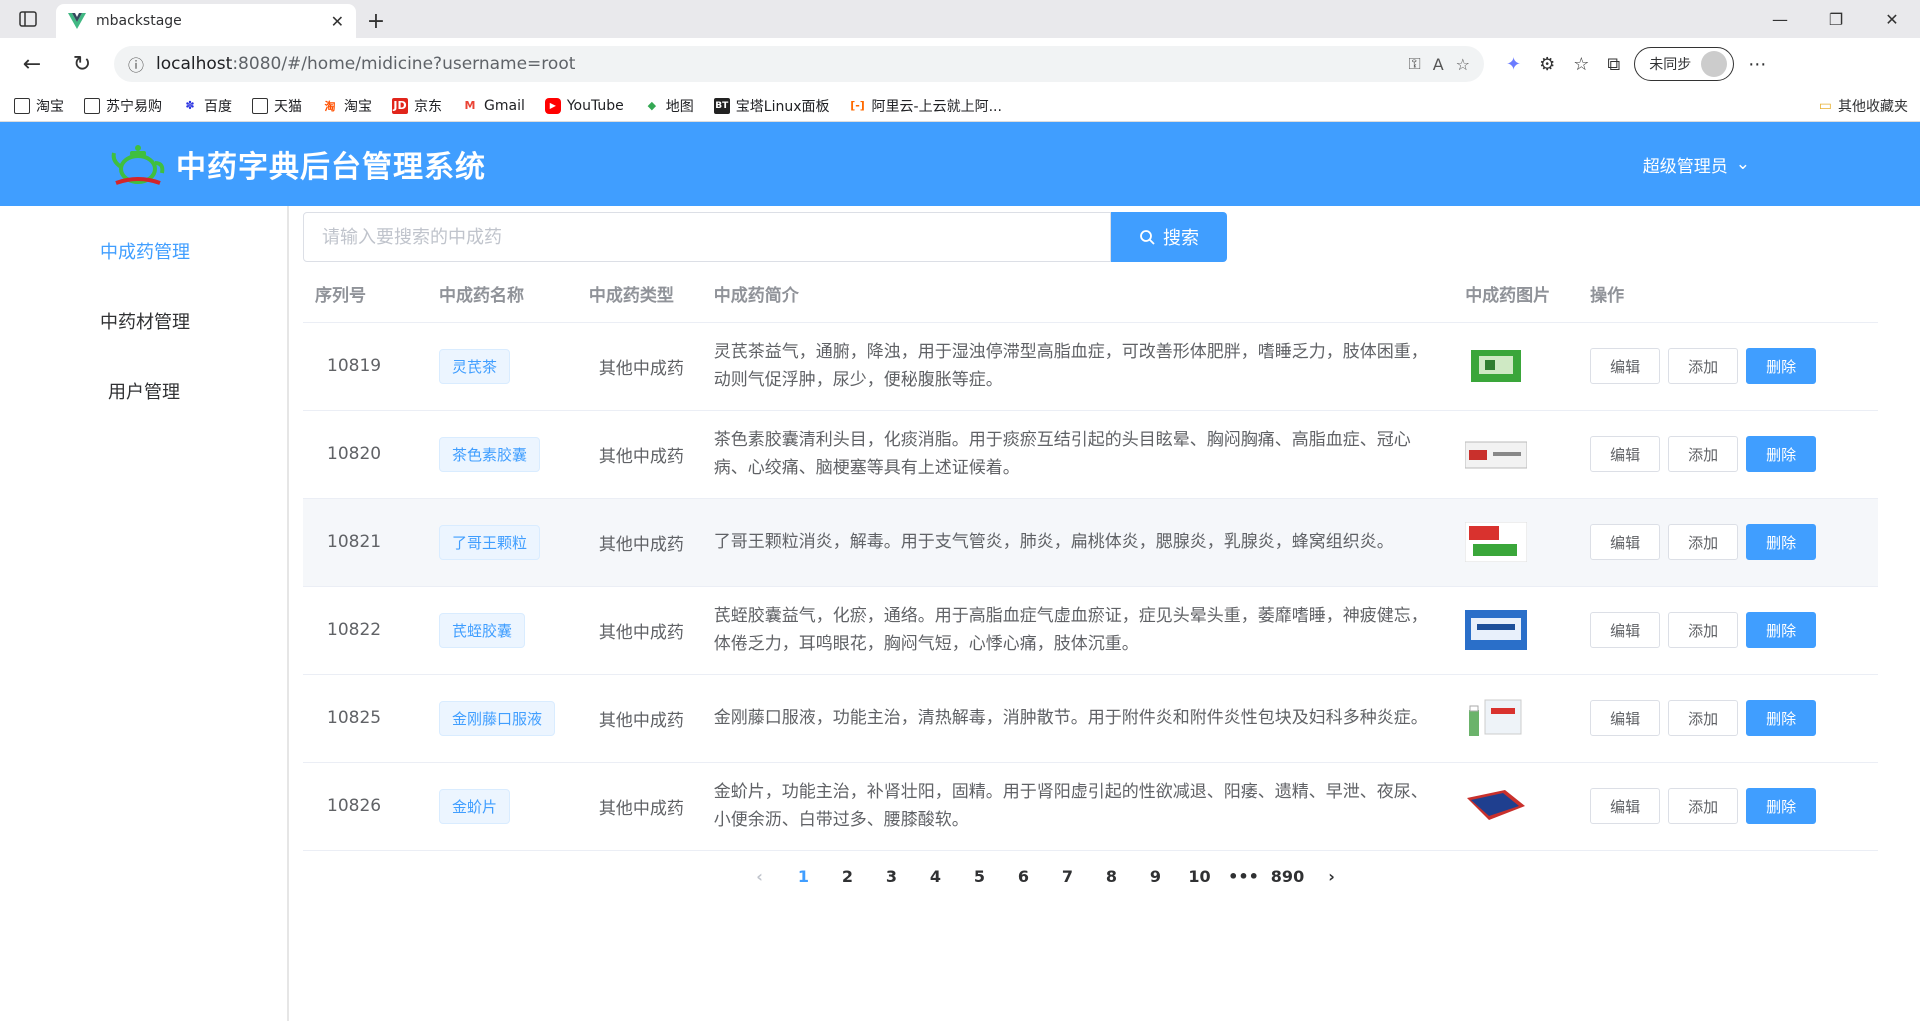 This screenshot has width=1920, height=1025. What do you see at coordinates (1288, 877) in the screenshot?
I see `page-number: 890` at bounding box center [1288, 877].